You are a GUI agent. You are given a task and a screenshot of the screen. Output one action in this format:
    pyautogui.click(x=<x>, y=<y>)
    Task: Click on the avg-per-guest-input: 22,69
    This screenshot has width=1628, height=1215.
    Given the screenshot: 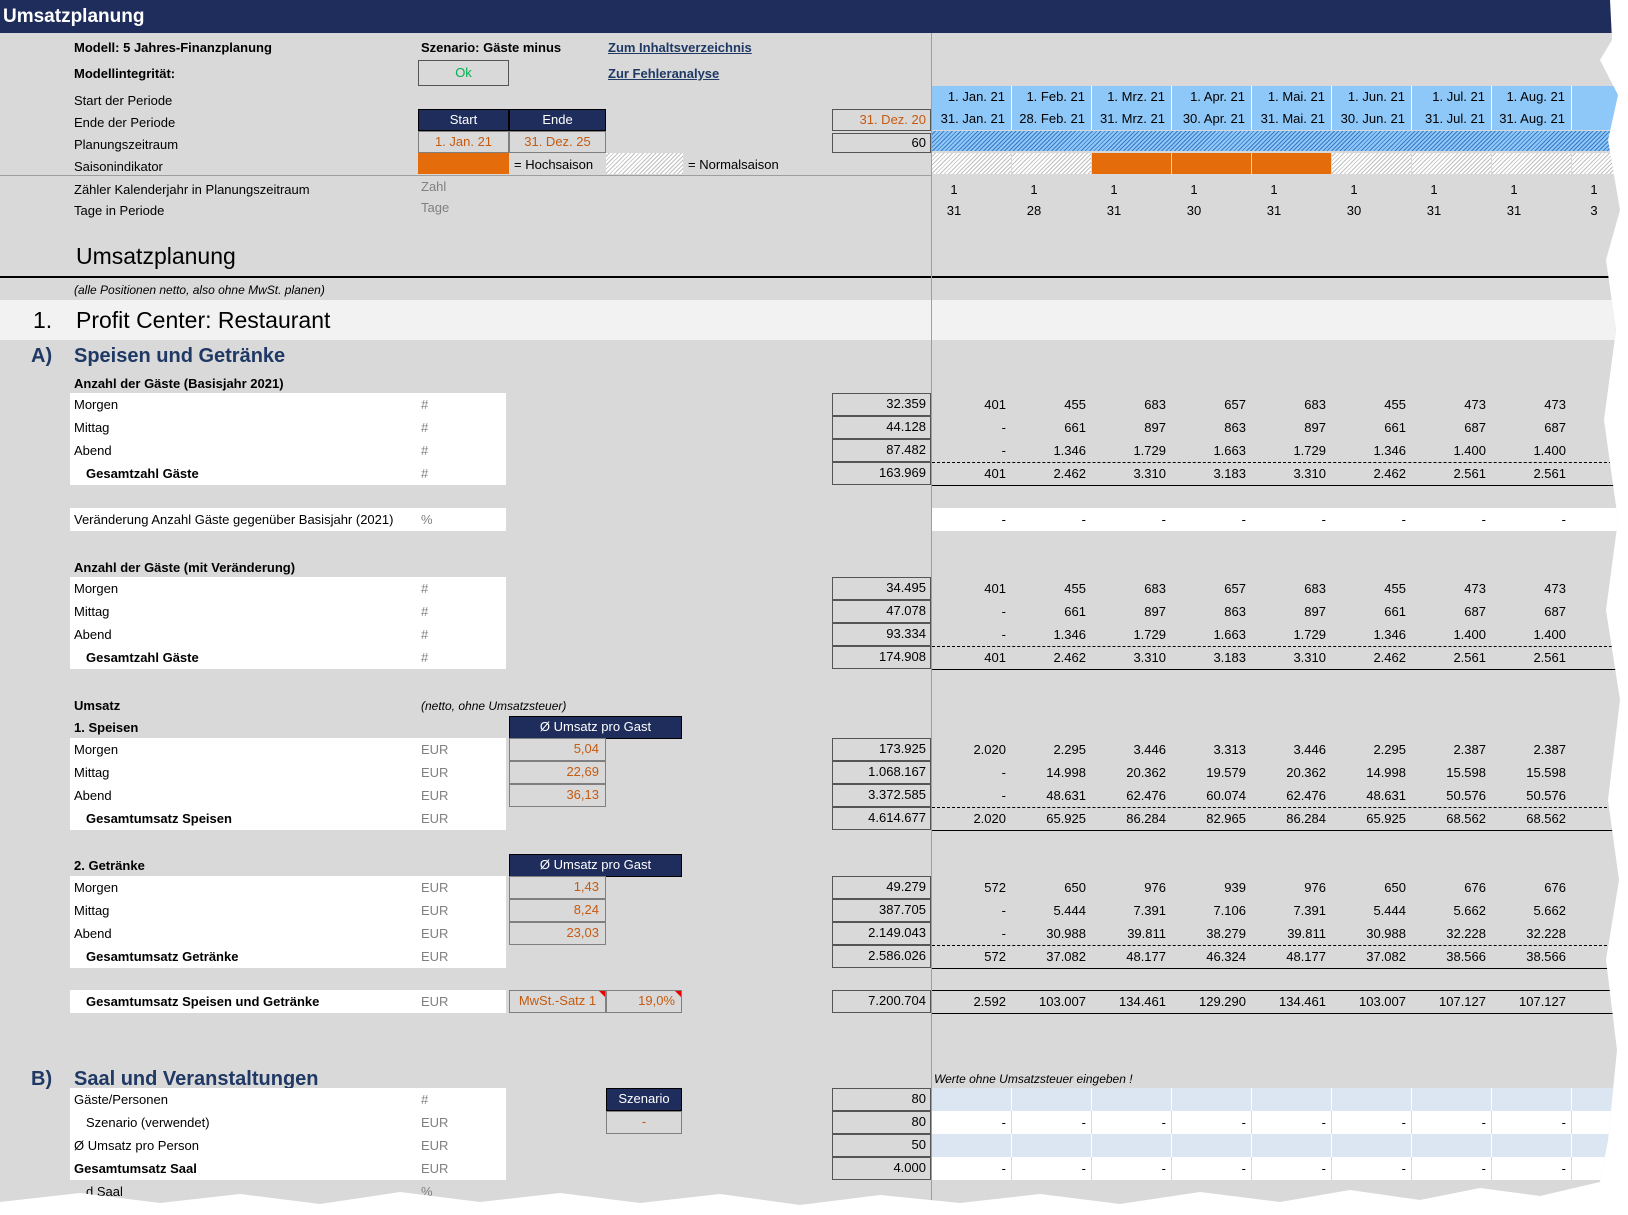 What is the action you would take?
    pyautogui.click(x=557, y=772)
    